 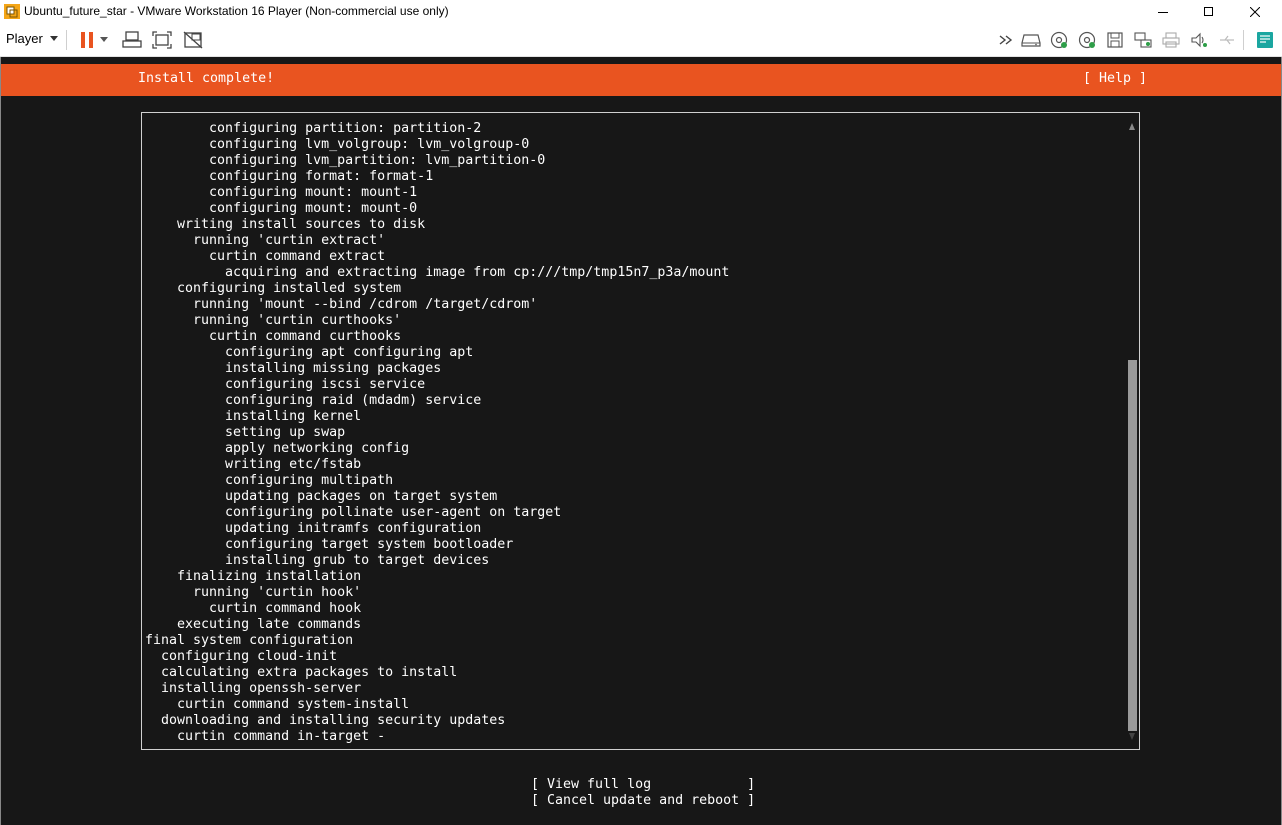 What do you see at coordinates (253, 416) in the screenshot?
I see `log-line: installing kernel` at bounding box center [253, 416].